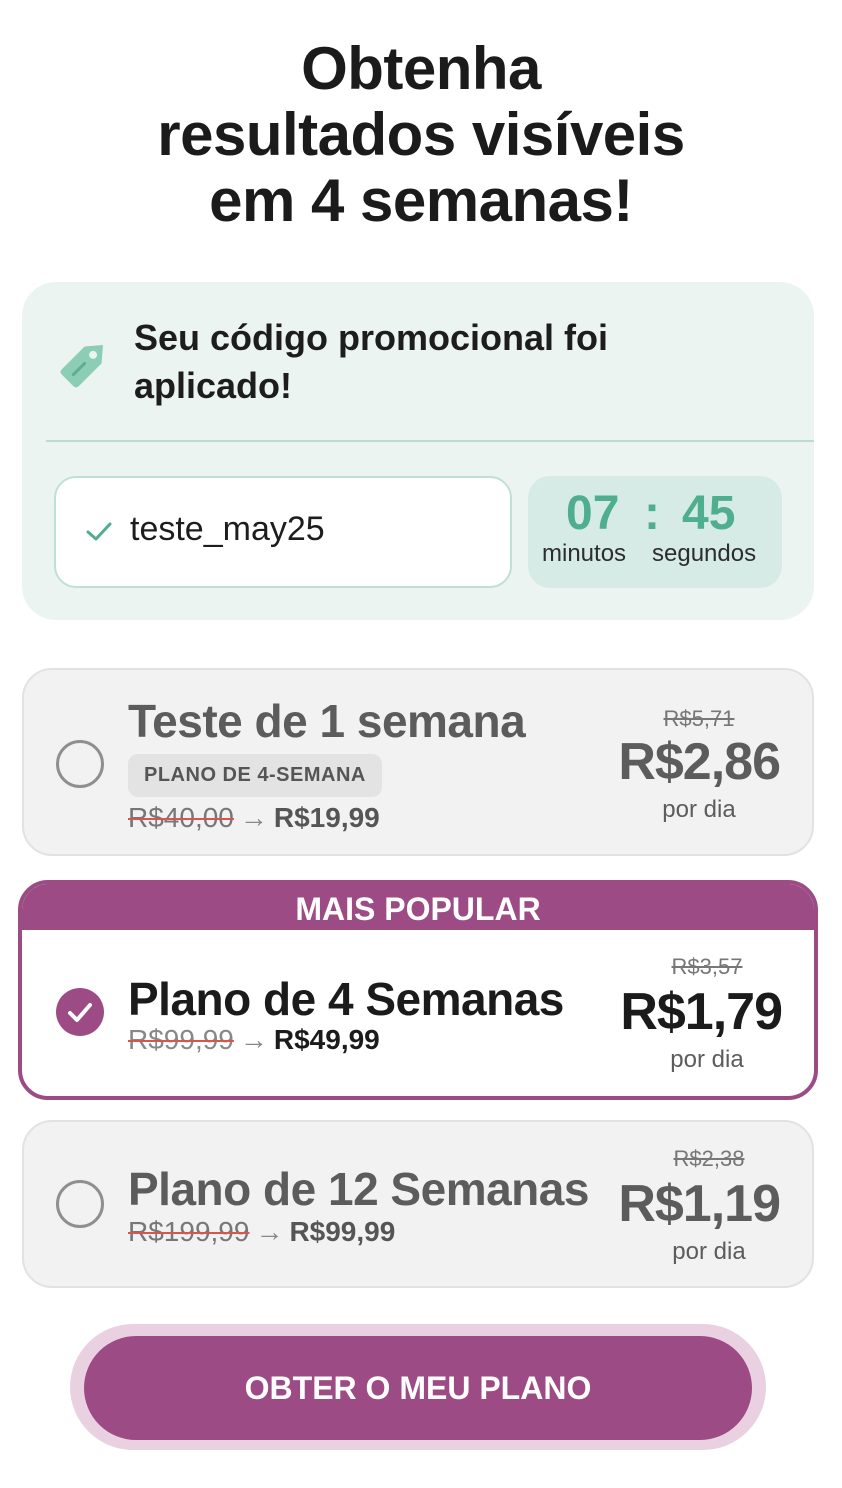 The height and width of the screenshot is (1488, 842). Describe the element at coordinates (421, 68) in the screenshot. I see `headline-line-1: Obtenha` at that location.